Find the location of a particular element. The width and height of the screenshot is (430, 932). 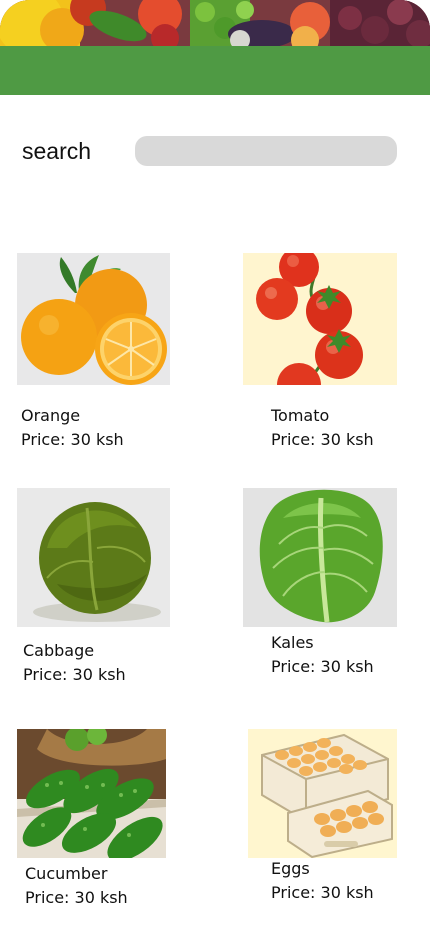

product-name: Cucumber is located at coordinates (66, 873).